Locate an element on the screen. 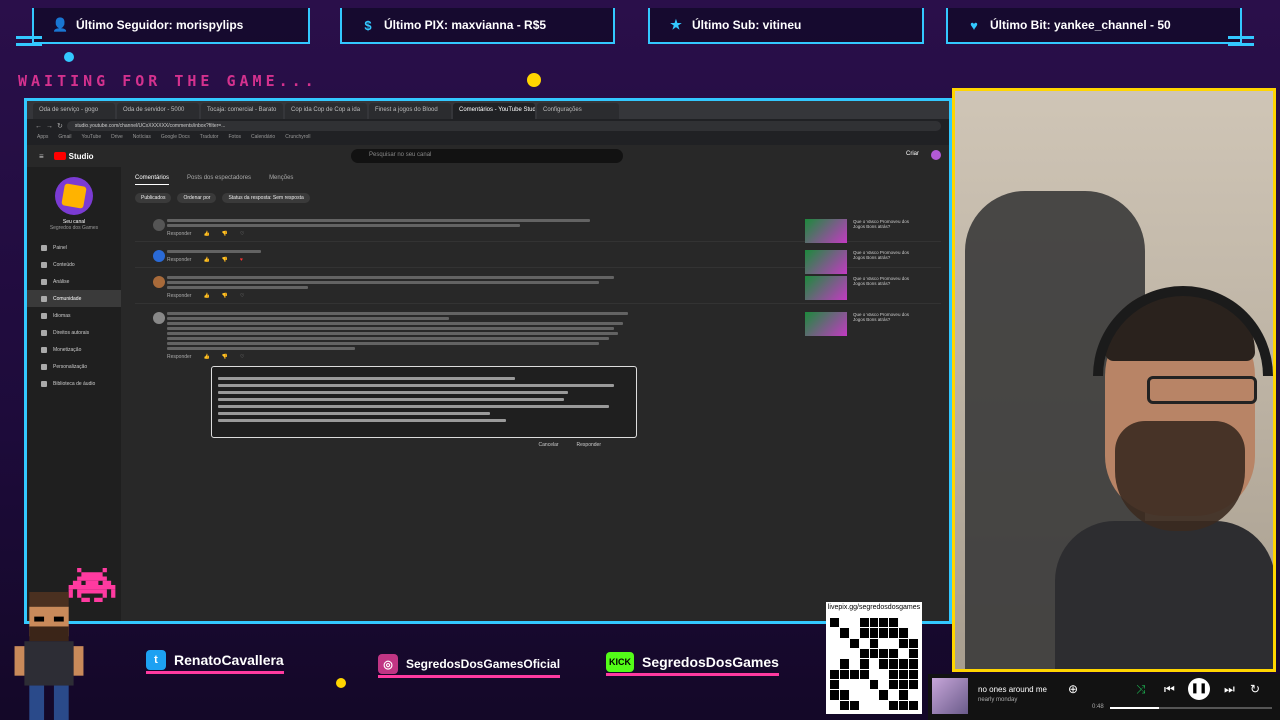 This screenshot has height=720, width=1280. repeat-icon: ↻ is located at coordinates (1255, 689).